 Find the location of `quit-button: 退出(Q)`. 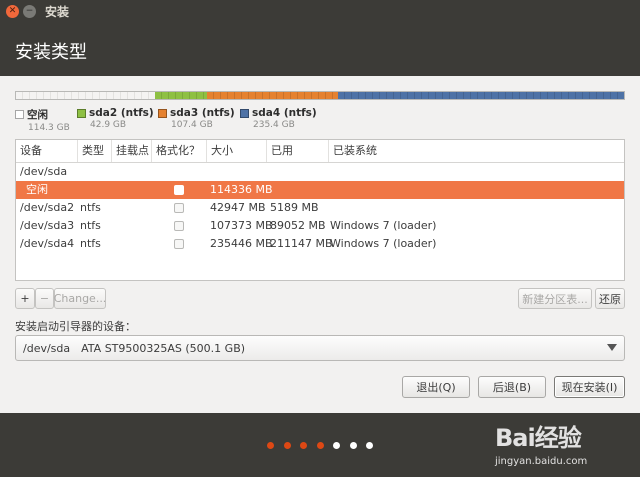

quit-button: 退出(Q) is located at coordinates (436, 387).